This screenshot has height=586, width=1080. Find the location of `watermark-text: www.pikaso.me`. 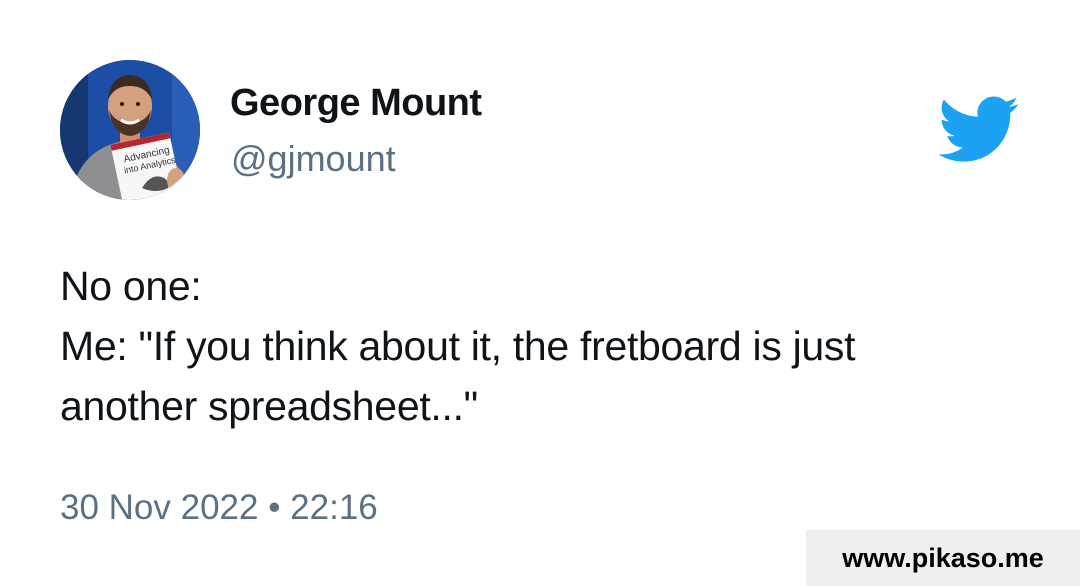

watermark-text: www.pikaso.me is located at coordinates (943, 557).